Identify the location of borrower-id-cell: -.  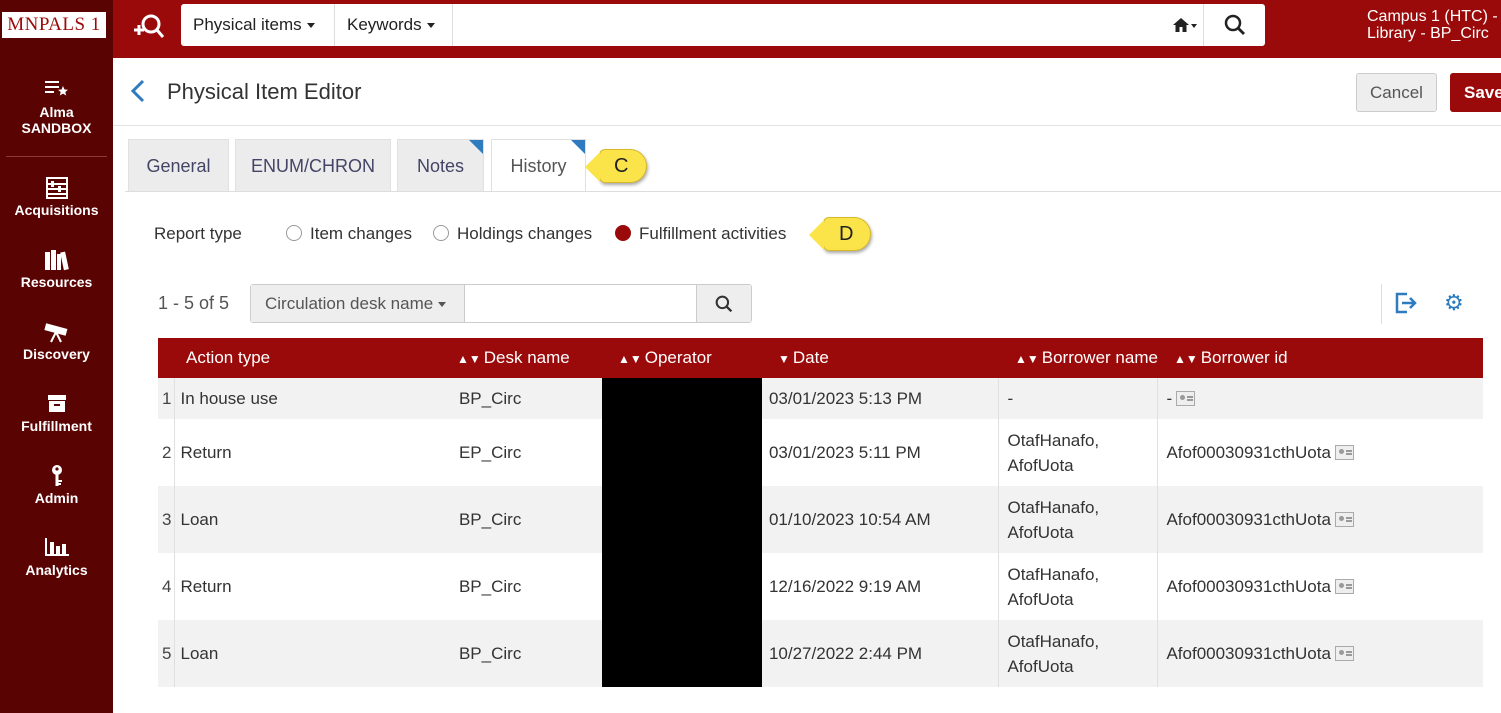
(1320, 398).